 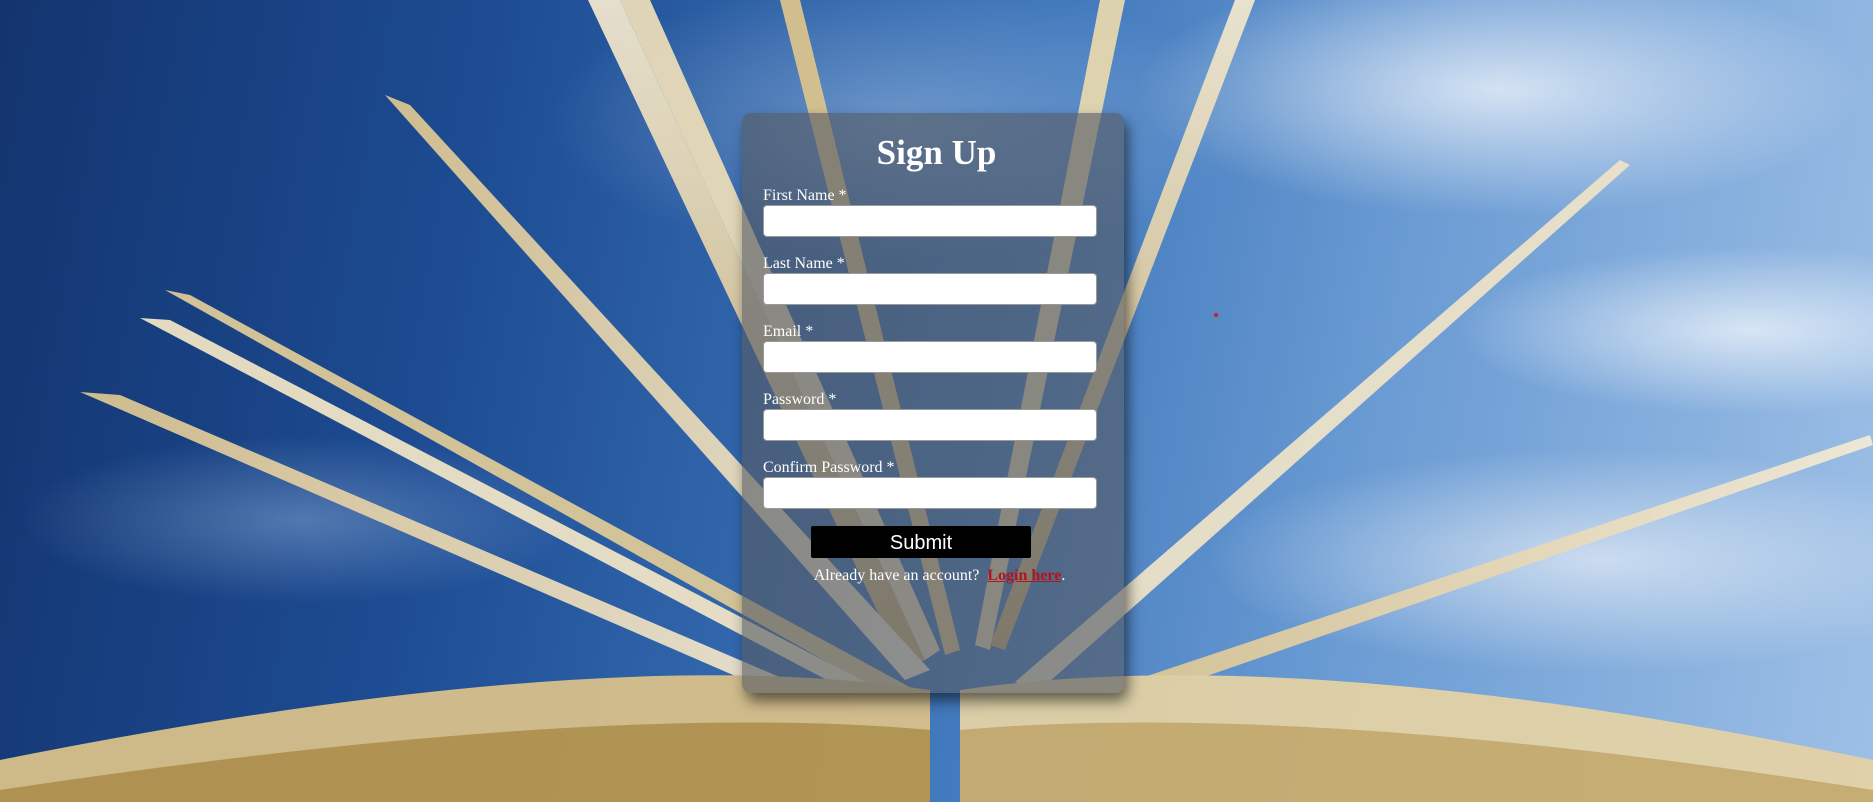 I want to click on red-dot-marker, so click(x=1216, y=315).